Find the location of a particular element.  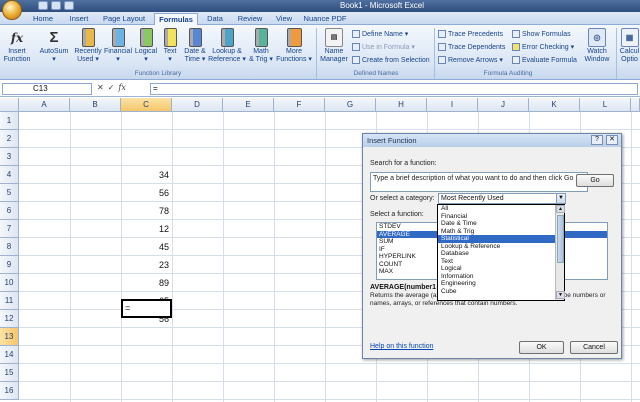

column-header-m is located at coordinates (635, 105).